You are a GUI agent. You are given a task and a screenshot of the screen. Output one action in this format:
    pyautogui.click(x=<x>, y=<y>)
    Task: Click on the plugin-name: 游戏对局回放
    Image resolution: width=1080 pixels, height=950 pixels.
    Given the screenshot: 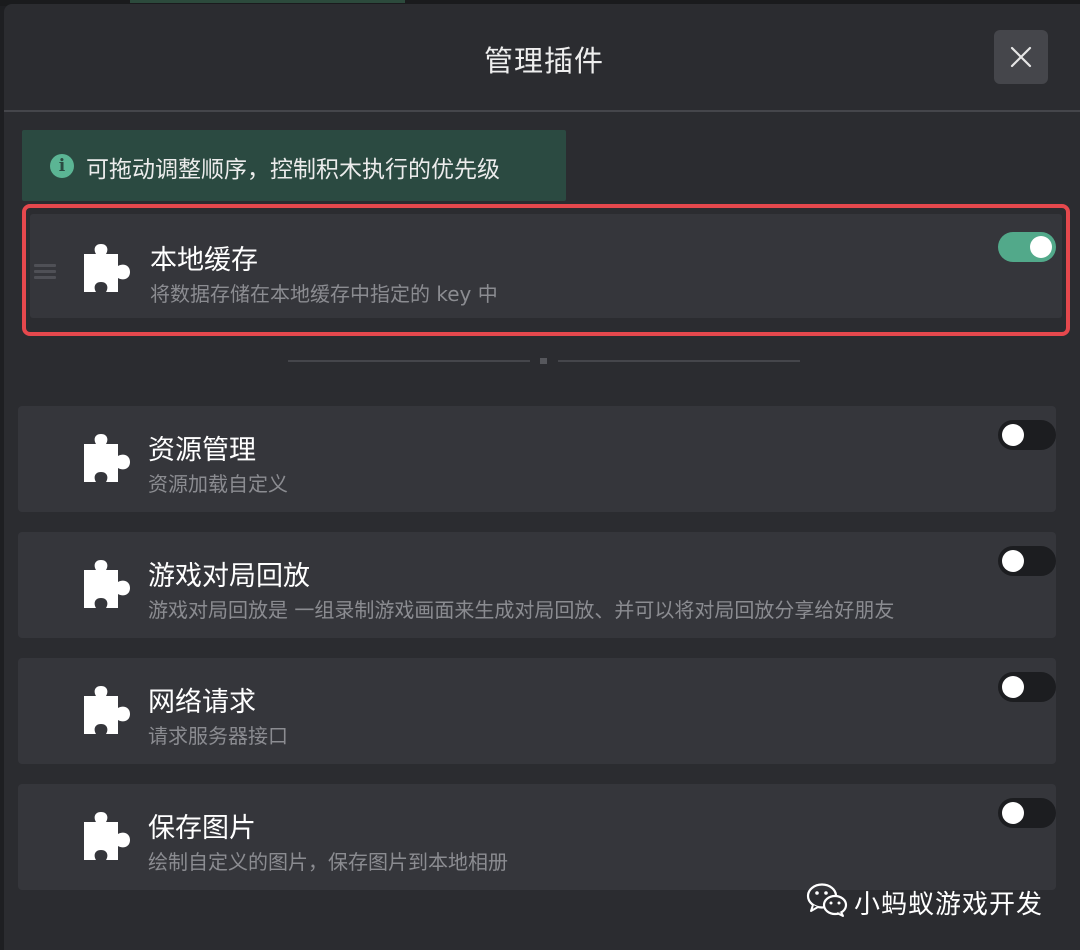 What is the action you would take?
    pyautogui.click(x=229, y=576)
    